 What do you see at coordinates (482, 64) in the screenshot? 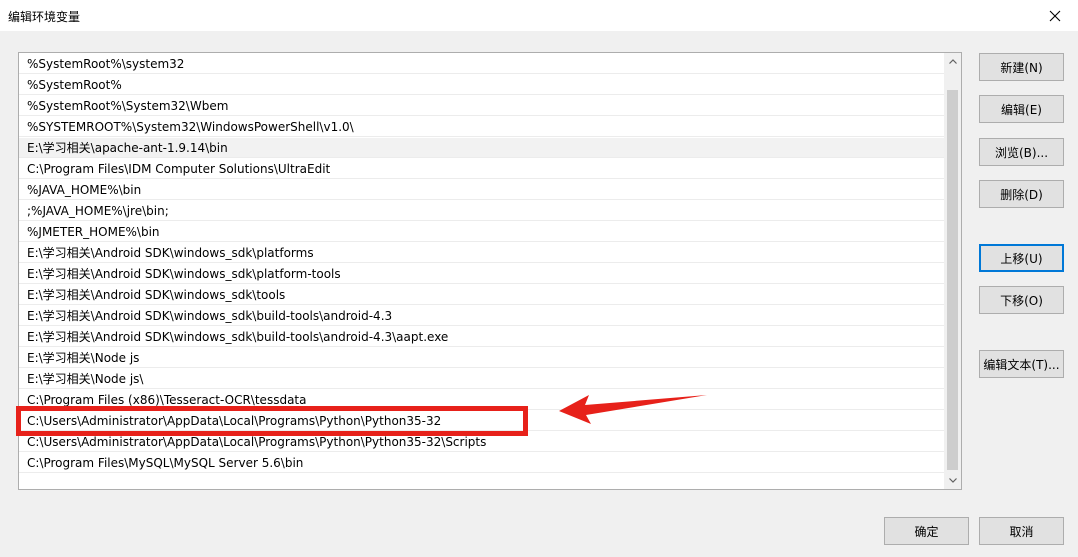
I see `list-item: %SystemRoot%\system32` at bounding box center [482, 64].